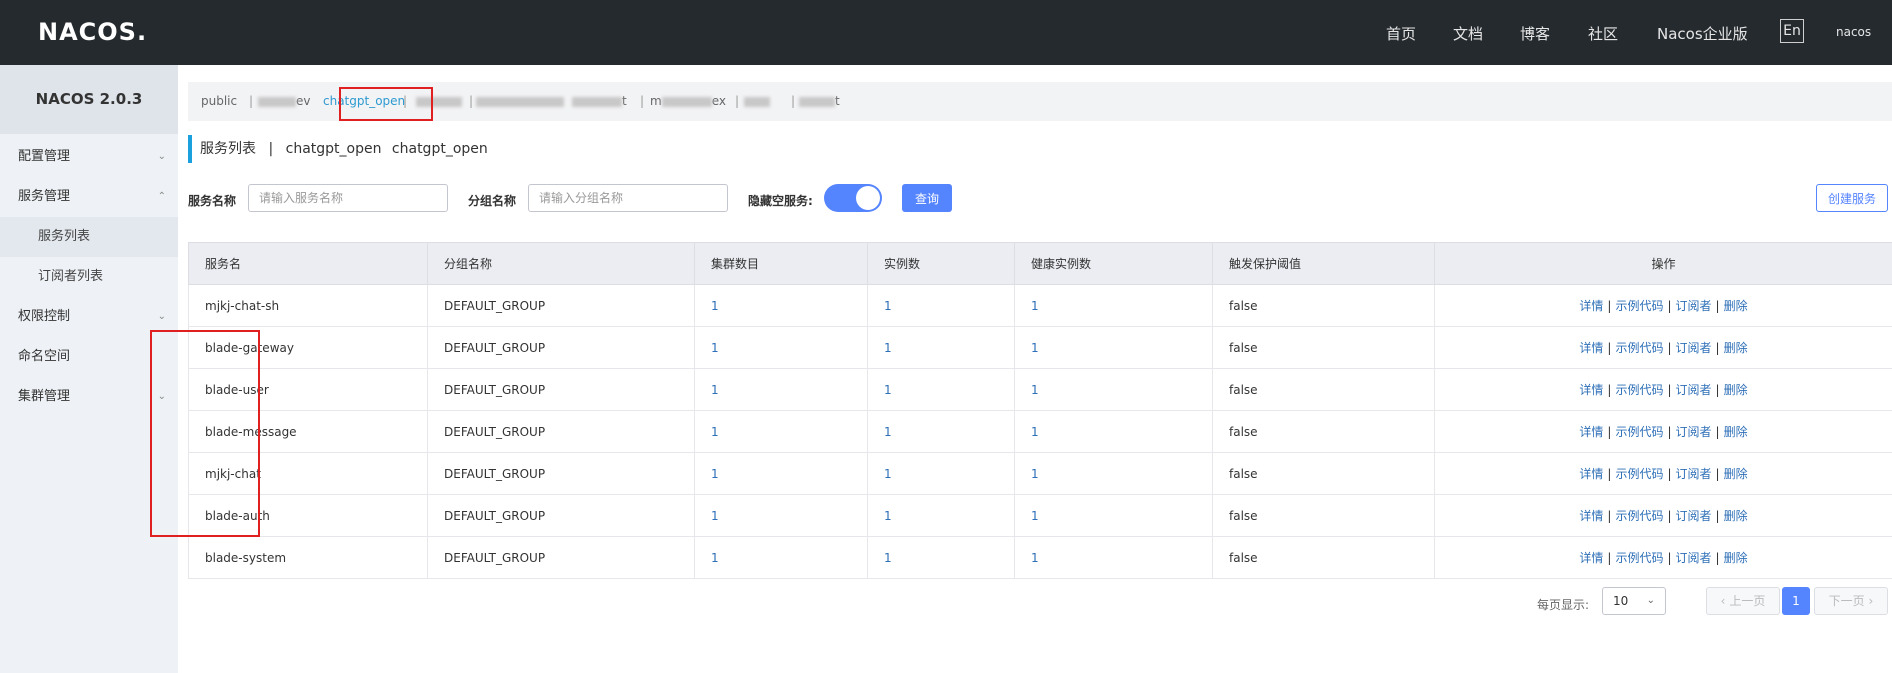  Describe the element at coordinates (44, 196) in the screenshot. I see `sidebar-item-label: 服务管理` at that location.